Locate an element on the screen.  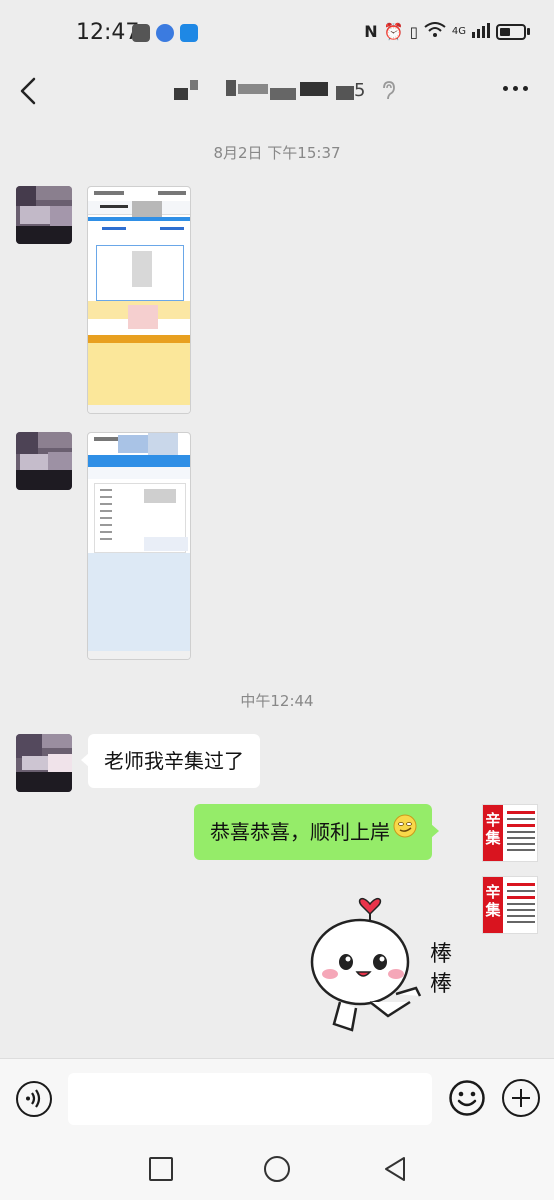
back-button is located at coordinates (28, 91).